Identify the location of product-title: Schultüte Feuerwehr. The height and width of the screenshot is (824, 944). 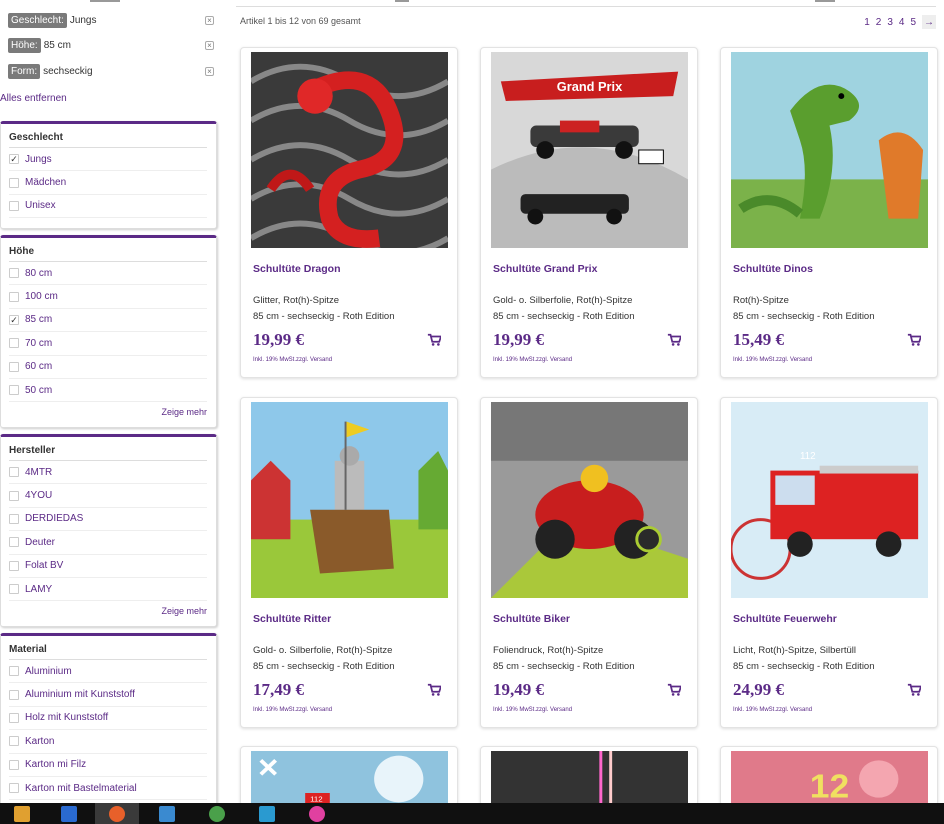
(785, 619).